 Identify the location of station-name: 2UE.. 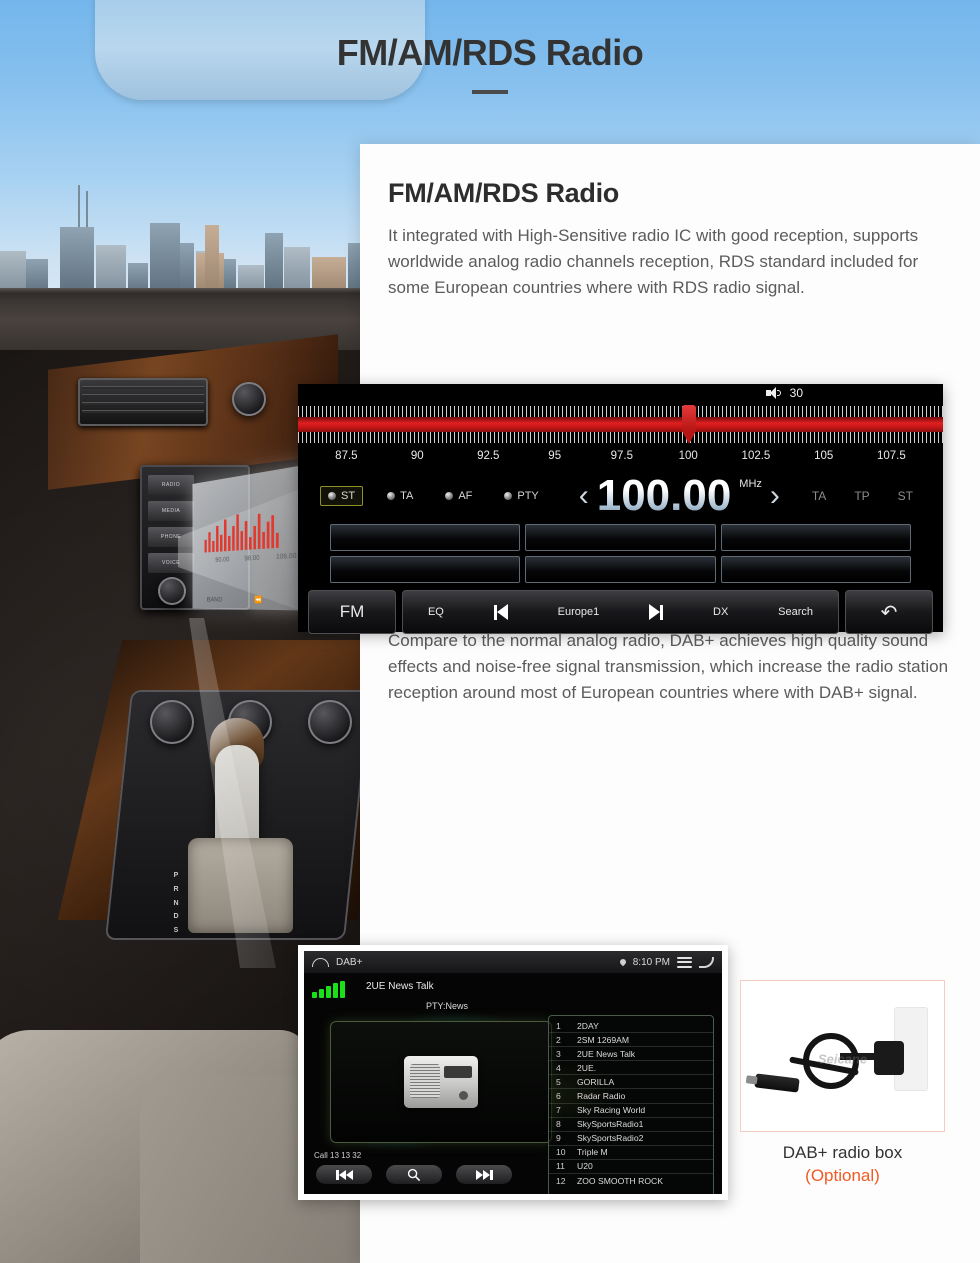
(587, 1067).